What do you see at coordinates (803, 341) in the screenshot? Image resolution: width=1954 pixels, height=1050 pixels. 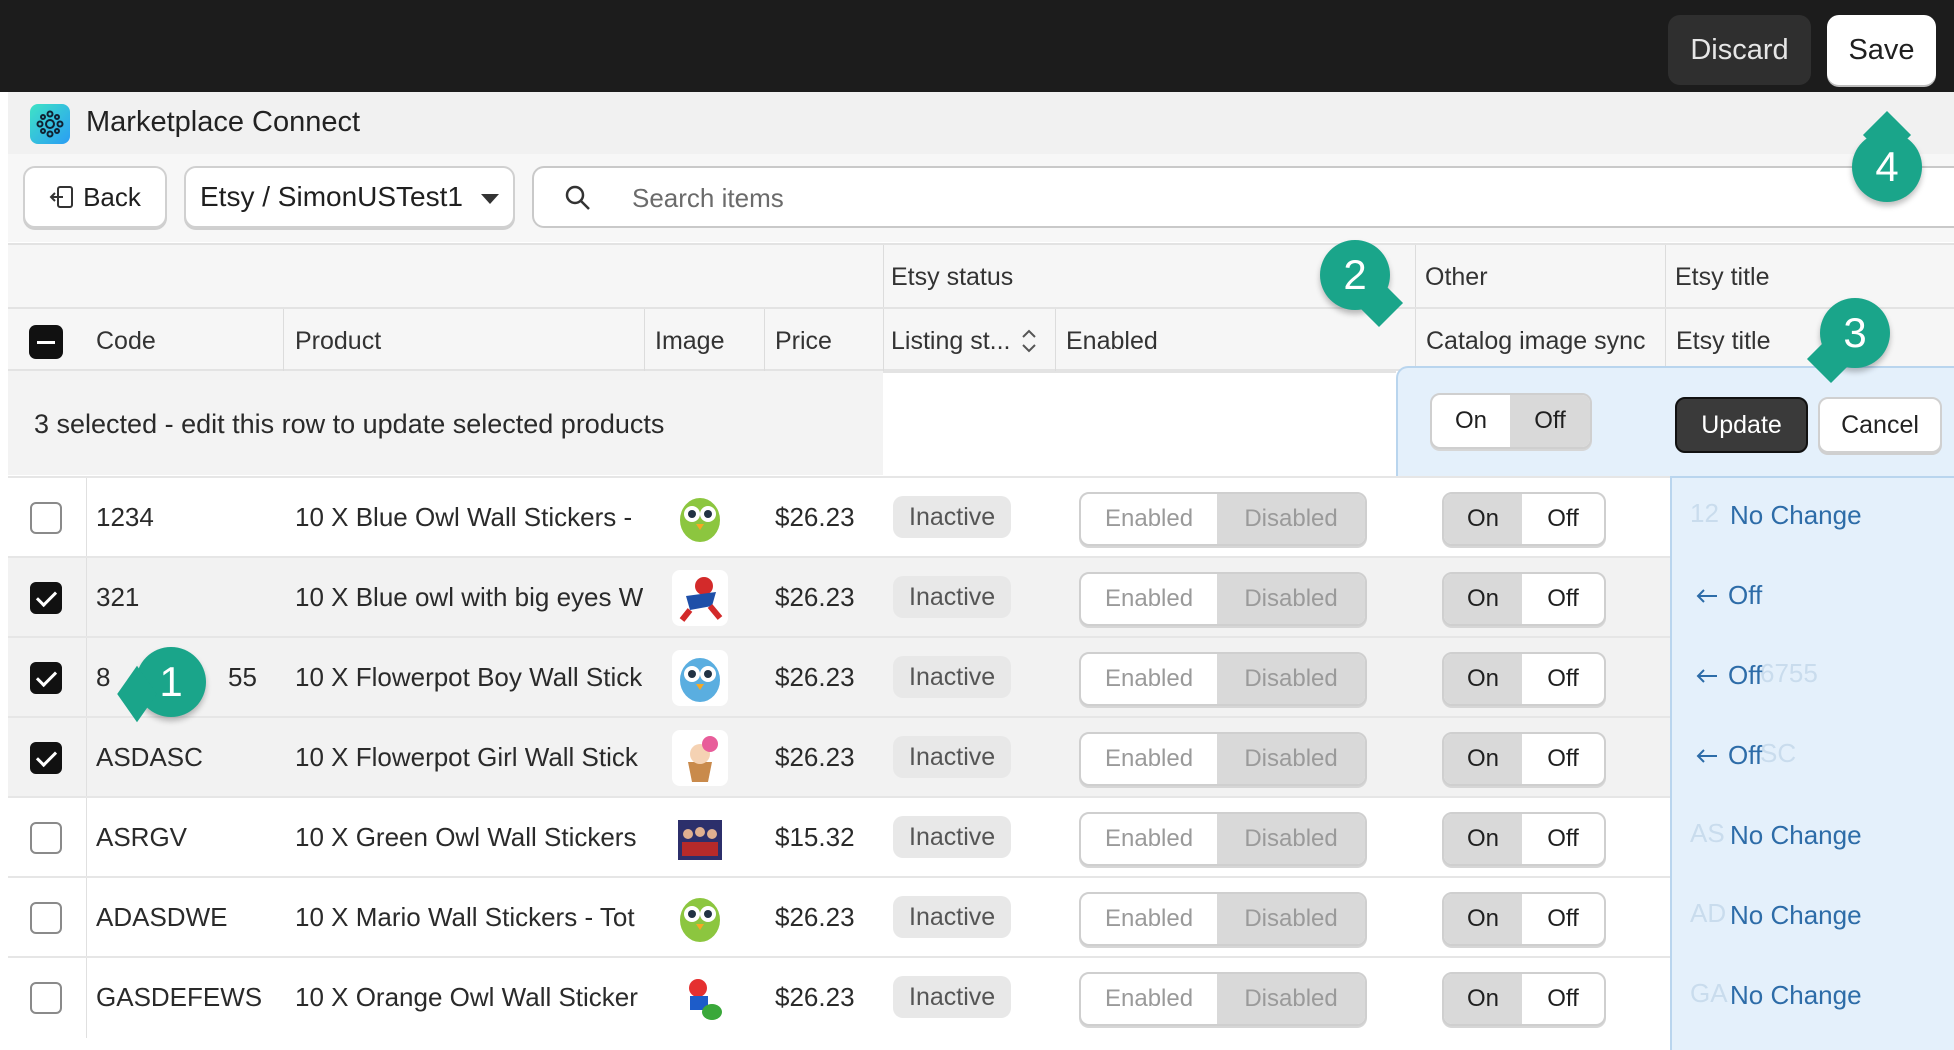 I see `col-price: Price` at bounding box center [803, 341].